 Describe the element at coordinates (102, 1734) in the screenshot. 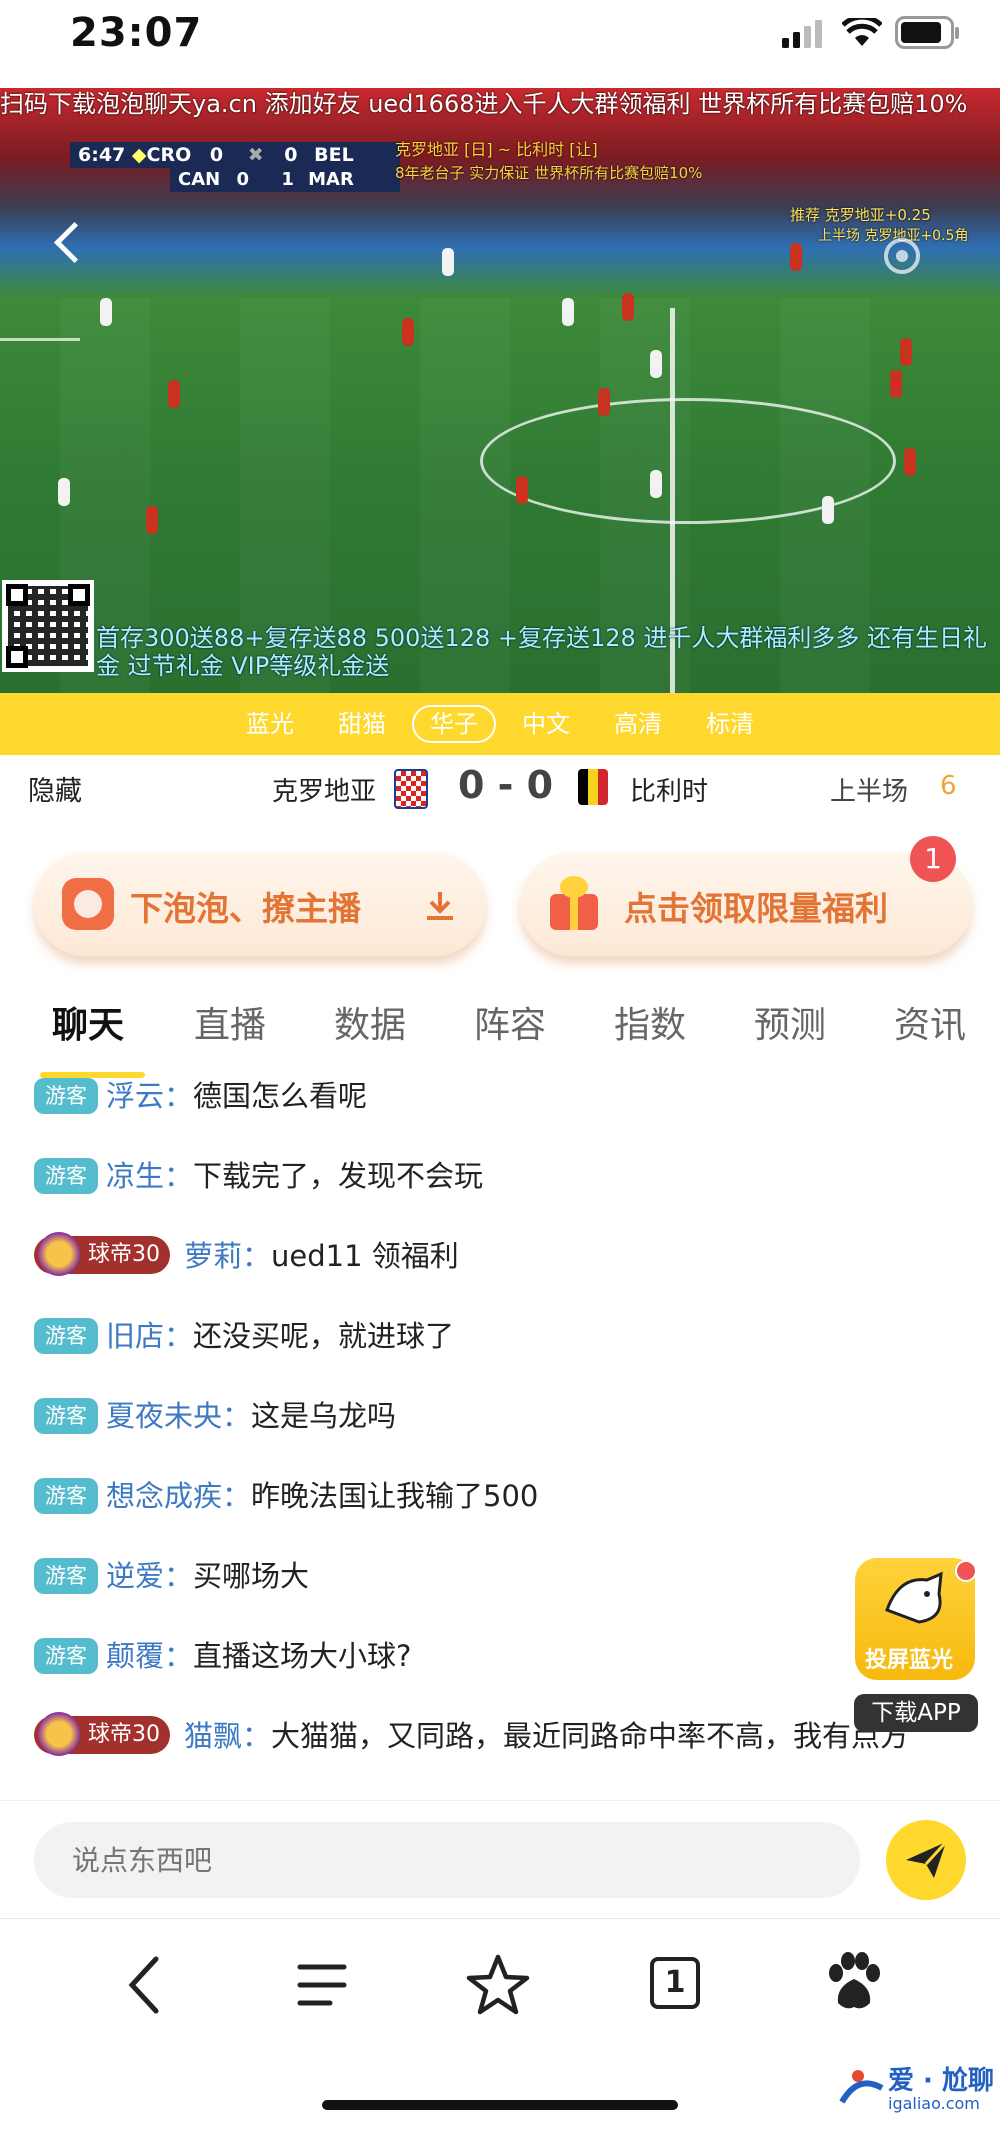

I see `vip-level-tag: 球帝30` at that location.